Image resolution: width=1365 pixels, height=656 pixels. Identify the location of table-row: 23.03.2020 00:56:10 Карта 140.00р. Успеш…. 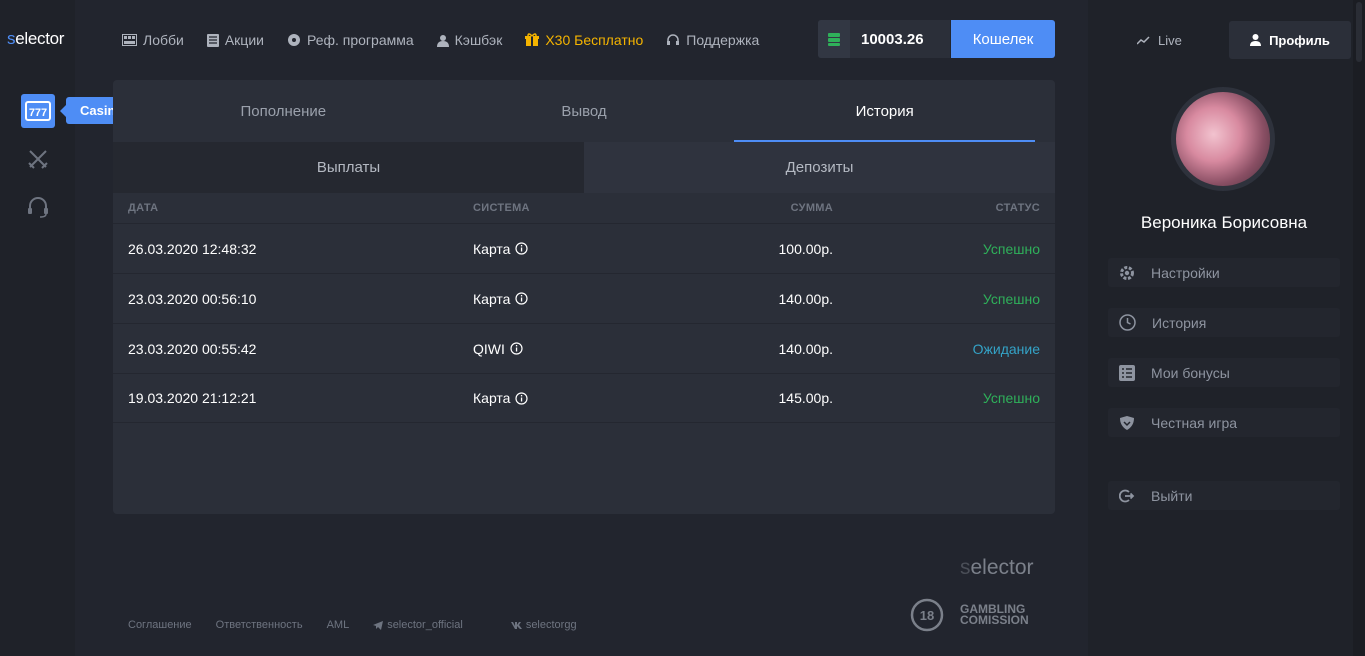
(584, 298).